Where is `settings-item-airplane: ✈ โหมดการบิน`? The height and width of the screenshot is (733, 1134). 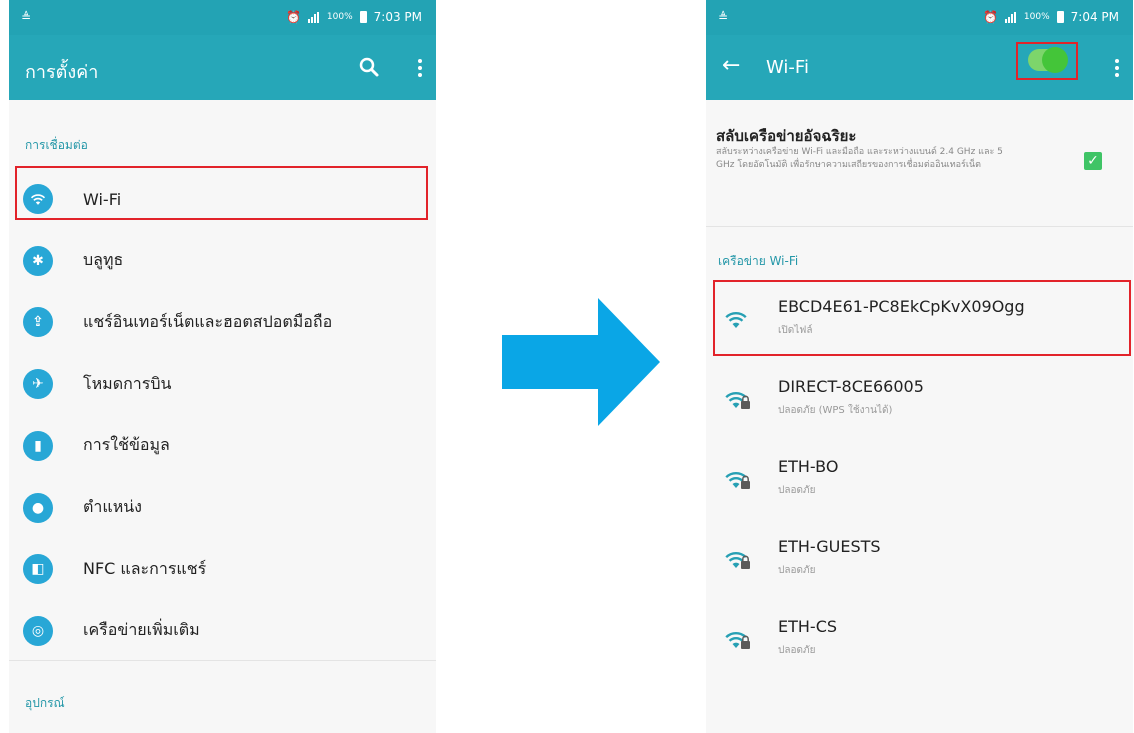 settings-item-airplane: ✈ โหมดการบิน is located at coordinates (222, 384).